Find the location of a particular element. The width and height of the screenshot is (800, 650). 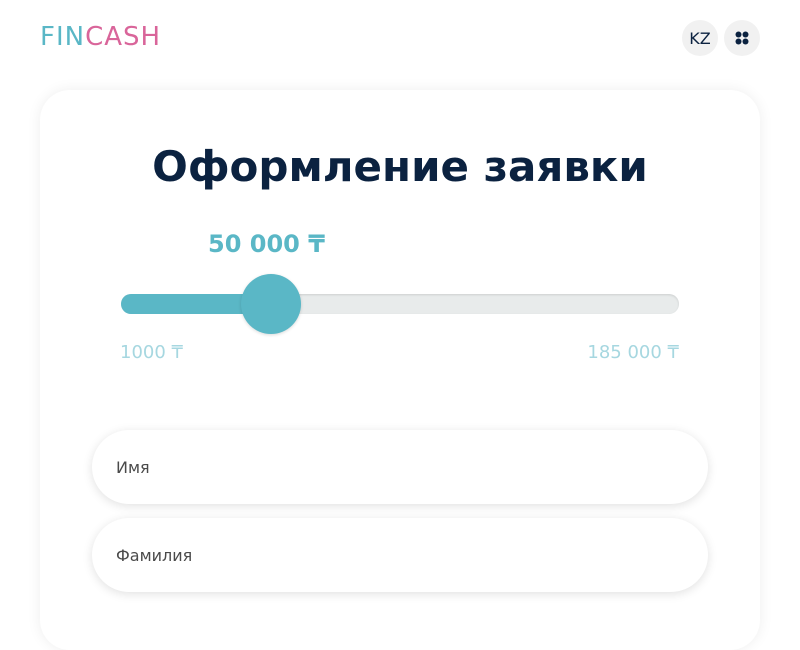

loan-amount-value: 50 000 ₸ is located at coordinates (266, 244).